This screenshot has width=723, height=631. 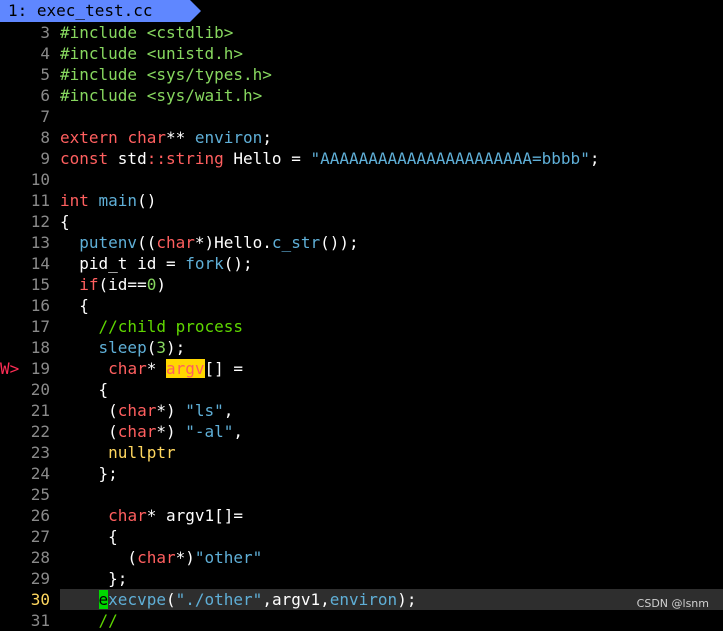 I want to click on line-number: 3, so click(x=45, y=32).